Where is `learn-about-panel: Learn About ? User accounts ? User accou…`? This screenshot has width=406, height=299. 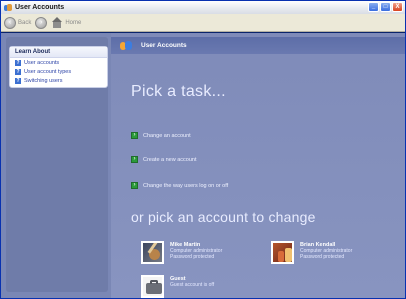 learn-about-panel: Learn About ? User accounts ? User accou… is located at coordinates (58, 67).